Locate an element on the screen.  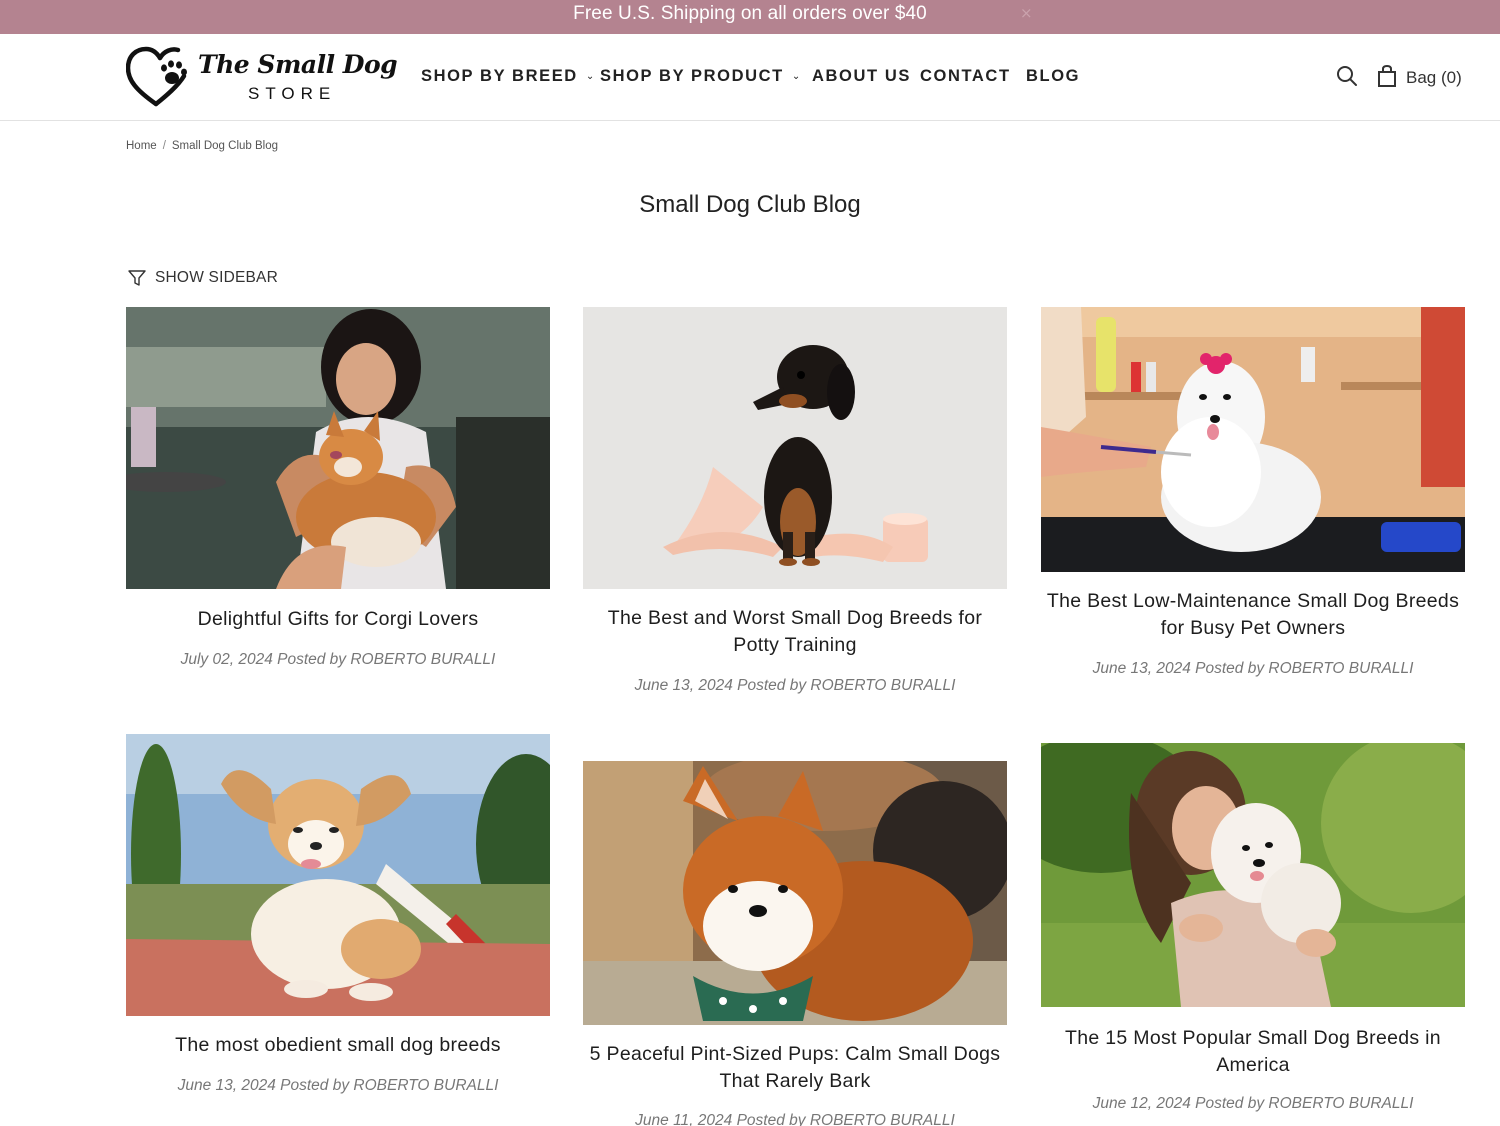
post-meta: July 02, 2024 Posted by ROBERTO BURALLI is located at coordinates (338, 659).